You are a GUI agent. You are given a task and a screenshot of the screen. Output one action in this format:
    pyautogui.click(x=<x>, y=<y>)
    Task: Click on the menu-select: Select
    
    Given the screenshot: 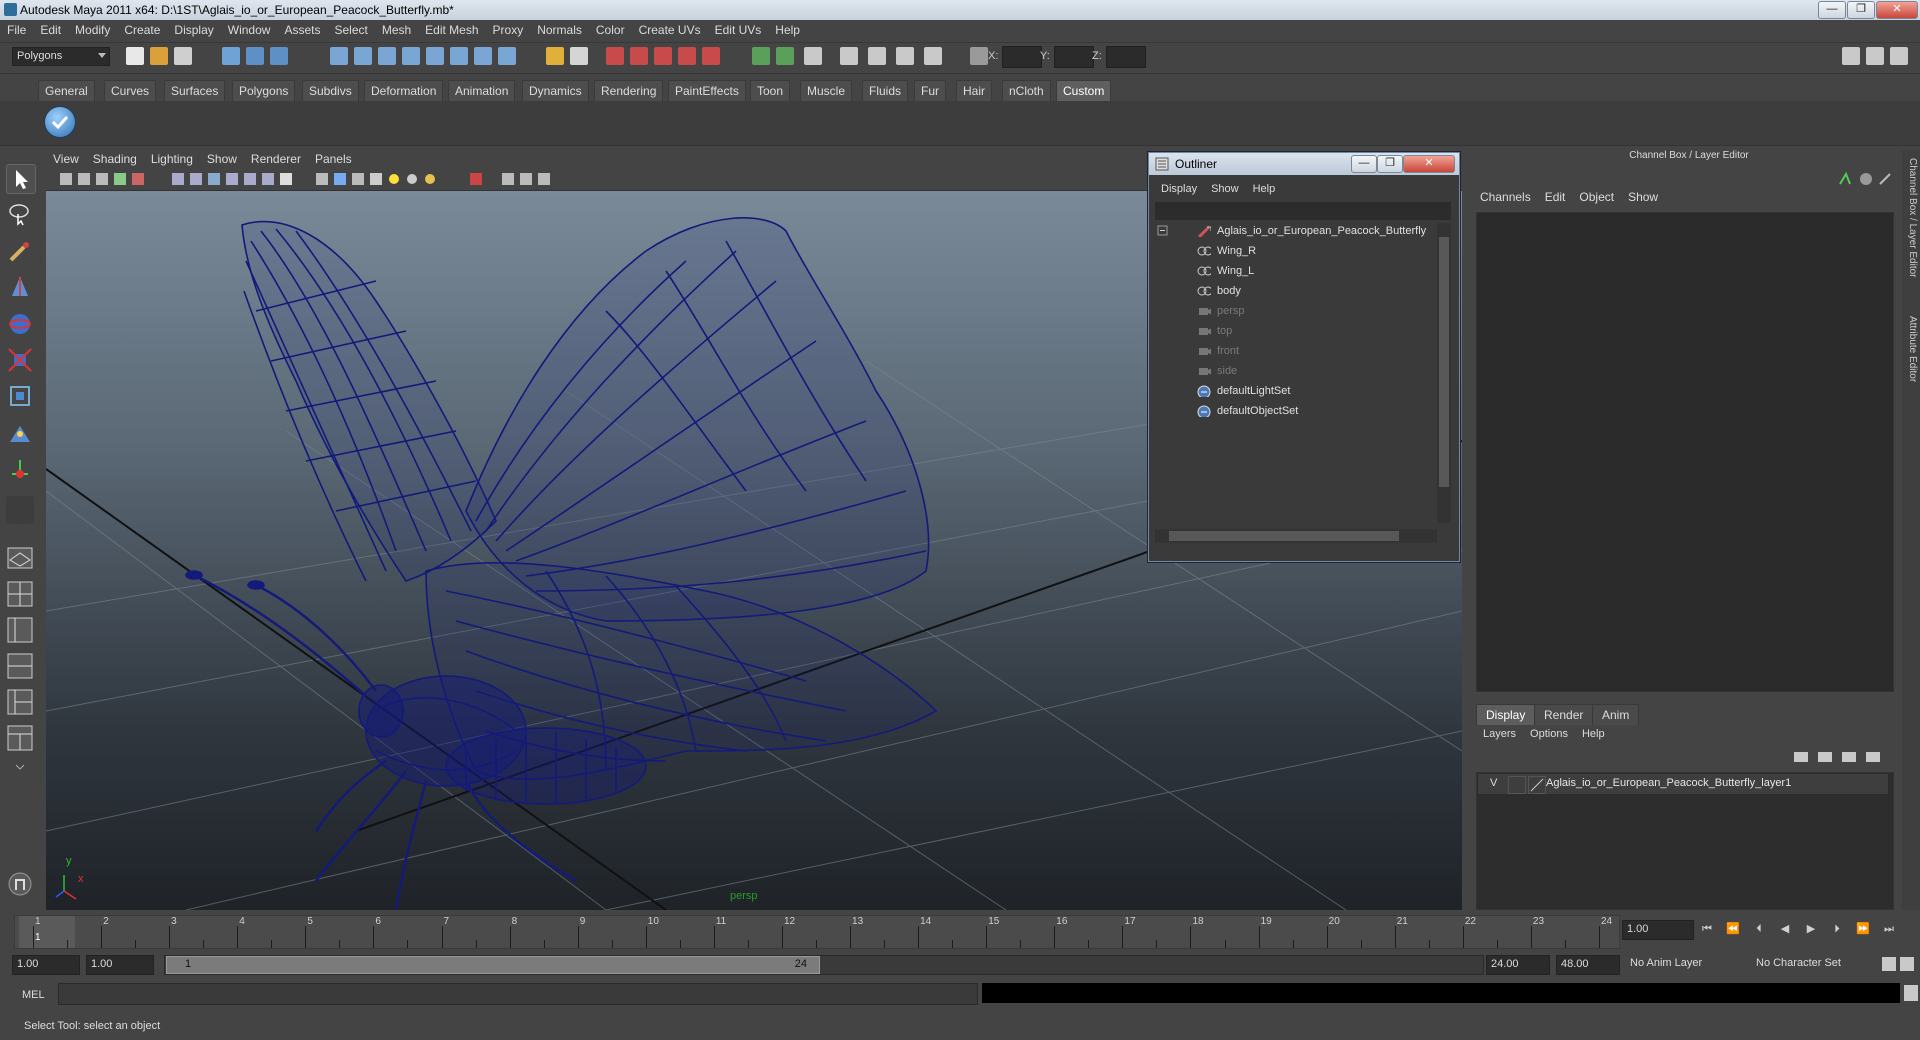 What is the action you would take?
    pyautogui.click(x=350, y=28)
    